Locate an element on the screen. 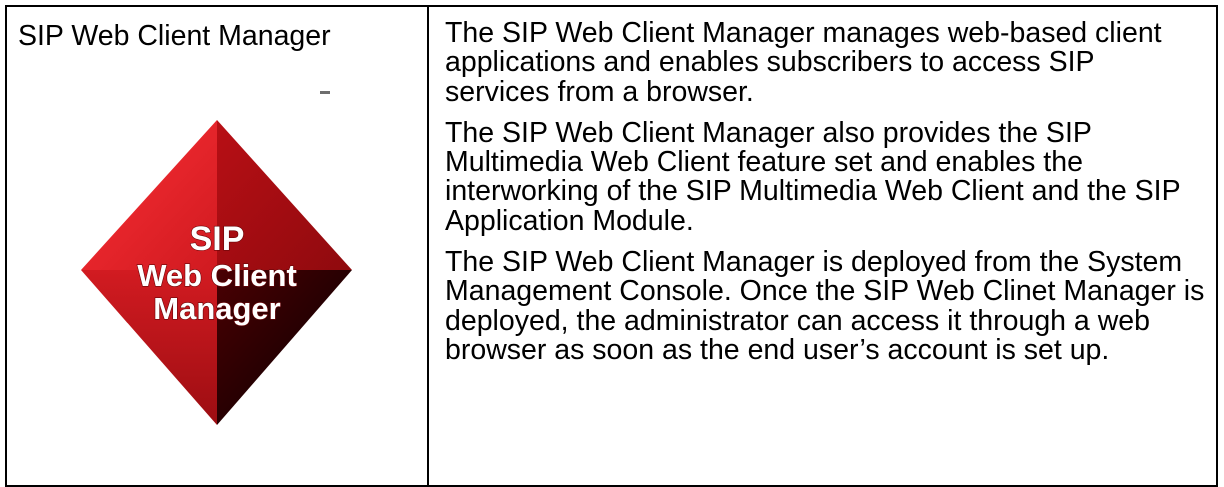  component-name: SIP Web Client Manager is located at coordinates (174, 36).